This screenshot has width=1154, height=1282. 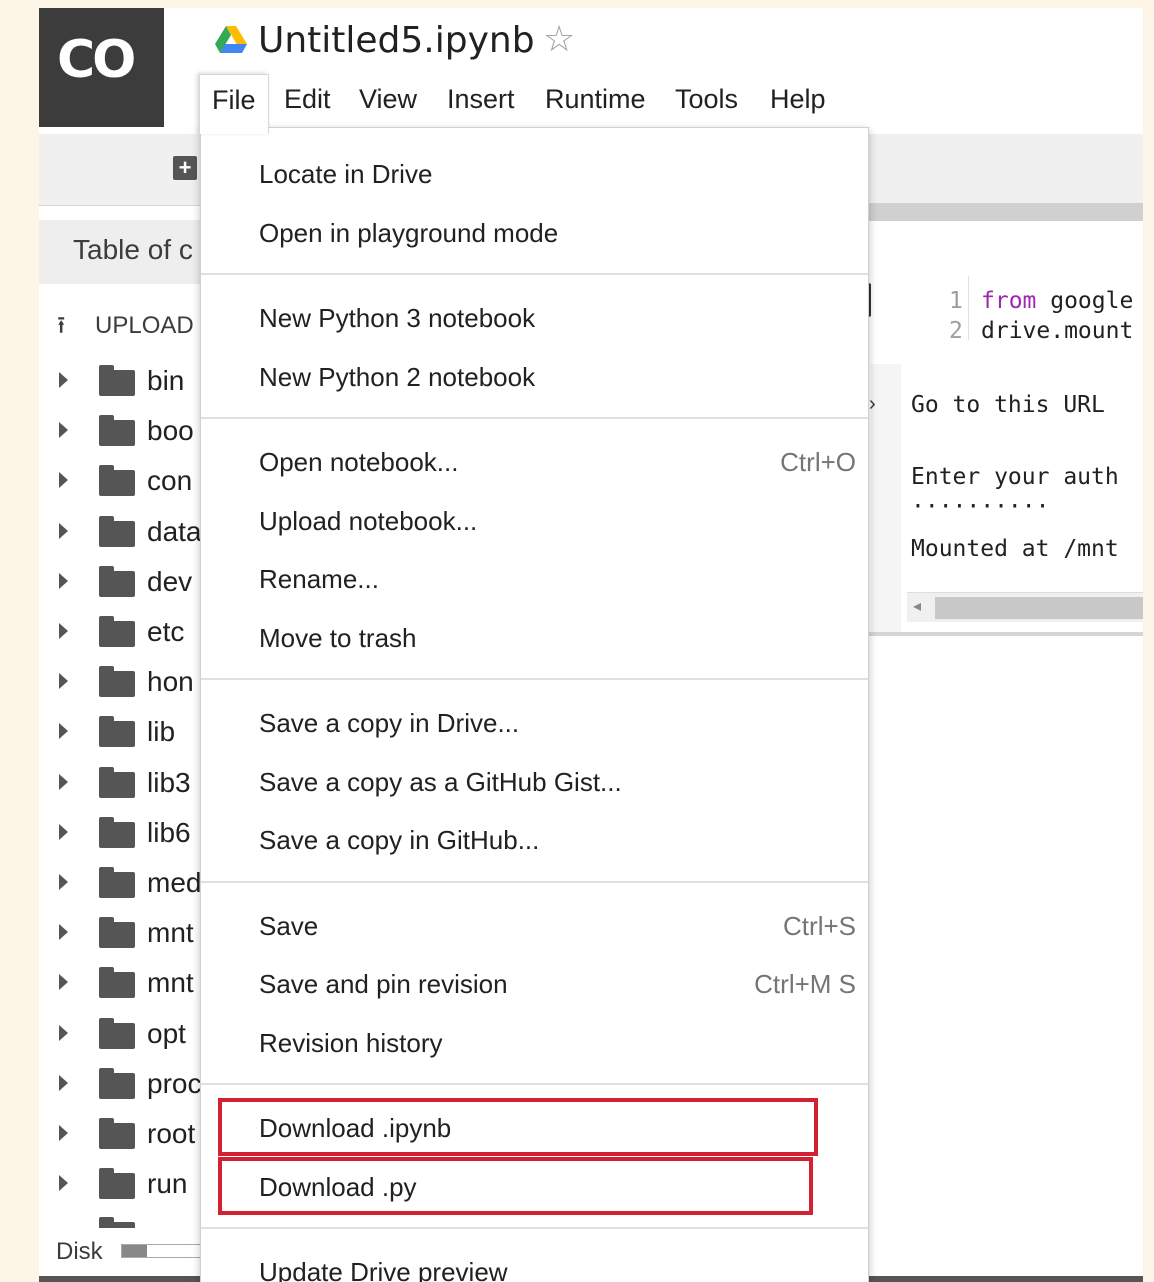 I want to click on google-drive-icon, so click(x=231, y=40).